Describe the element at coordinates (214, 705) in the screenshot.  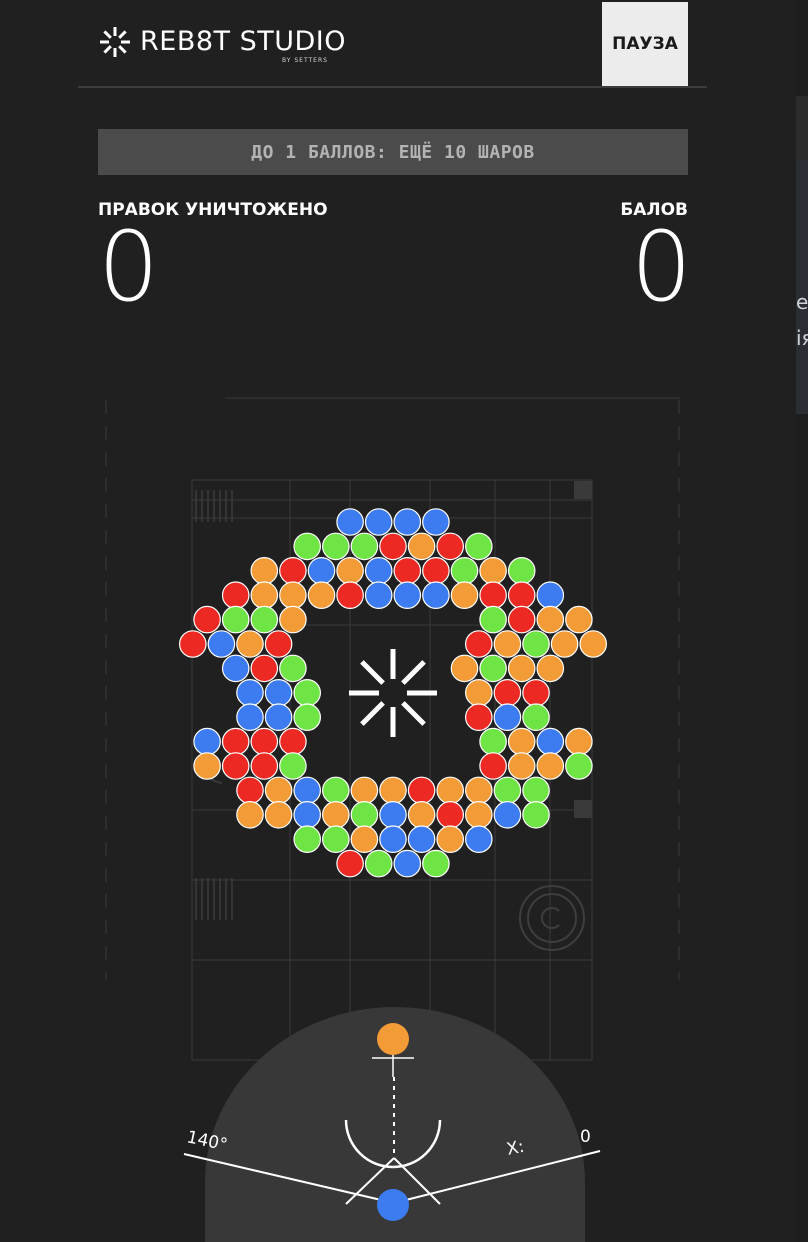
I see `hatch-marks` at that location.